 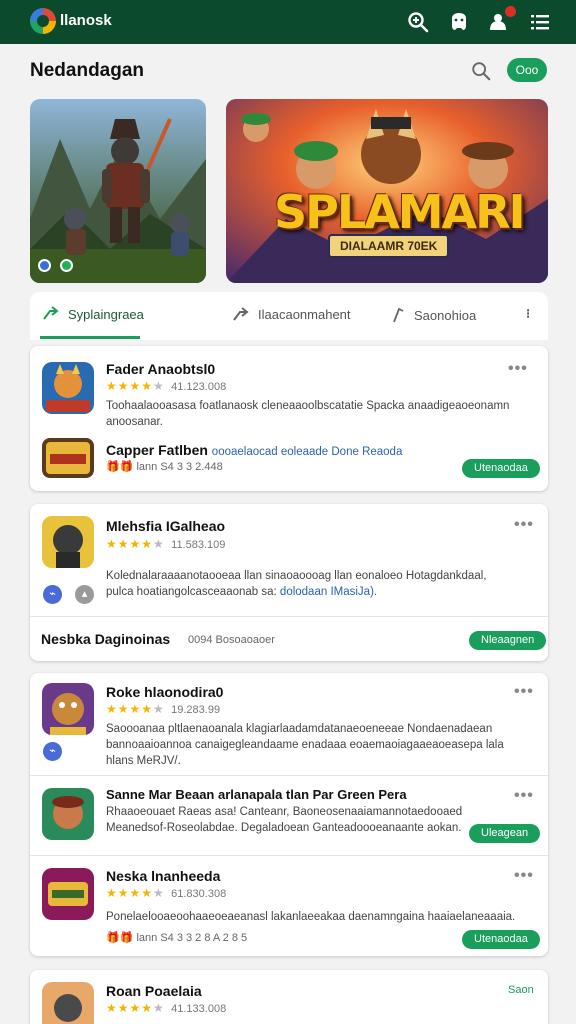 What do you see at coordinates (459, 22) in the screenshot?
I see `controller-icon` at bounding box center [459, 22].